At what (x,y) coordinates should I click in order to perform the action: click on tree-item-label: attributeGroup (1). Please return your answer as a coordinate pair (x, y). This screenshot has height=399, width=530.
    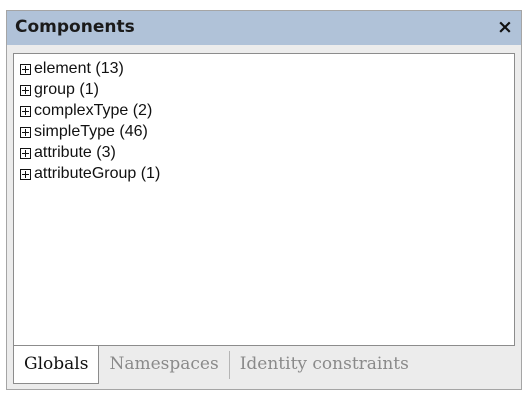
    Looking at the image, I should click on (97, 173).